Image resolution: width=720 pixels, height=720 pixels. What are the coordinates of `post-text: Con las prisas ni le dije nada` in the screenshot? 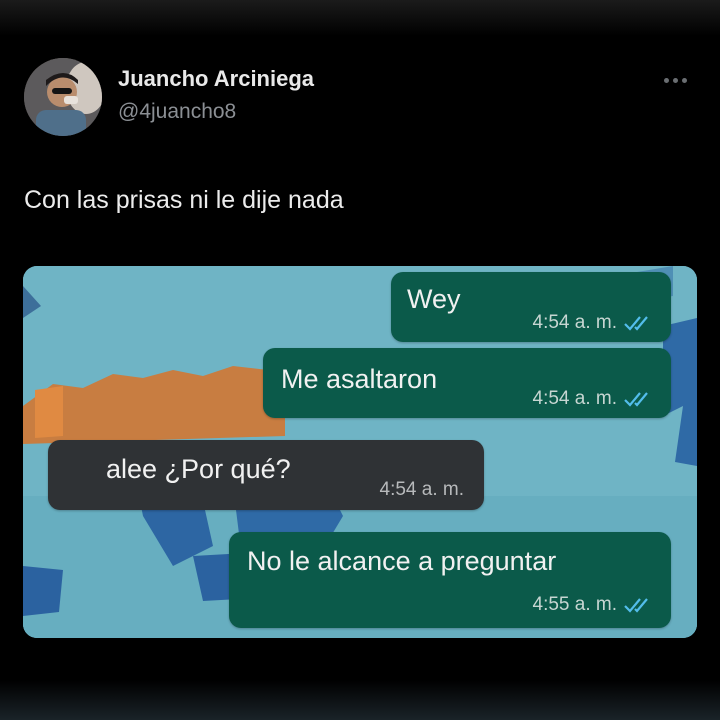 It's located at (184, 200).